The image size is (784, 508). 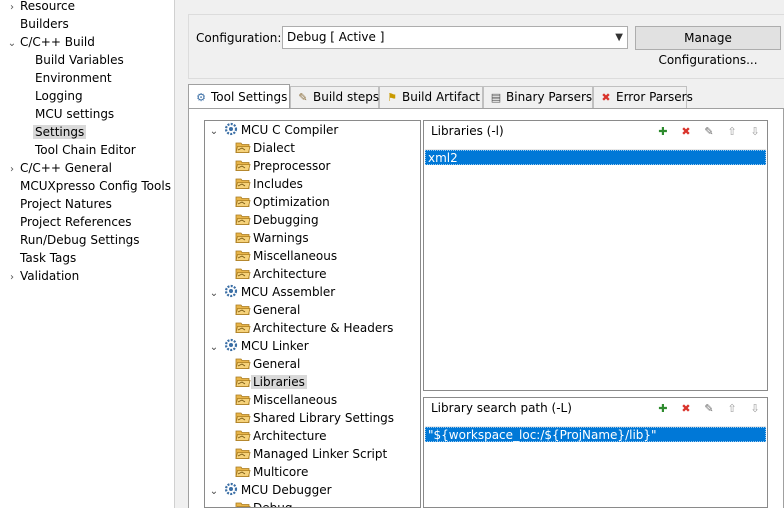 I want to click on nav-item-label: Run/Debug Settings, so click(x=80, y=240).